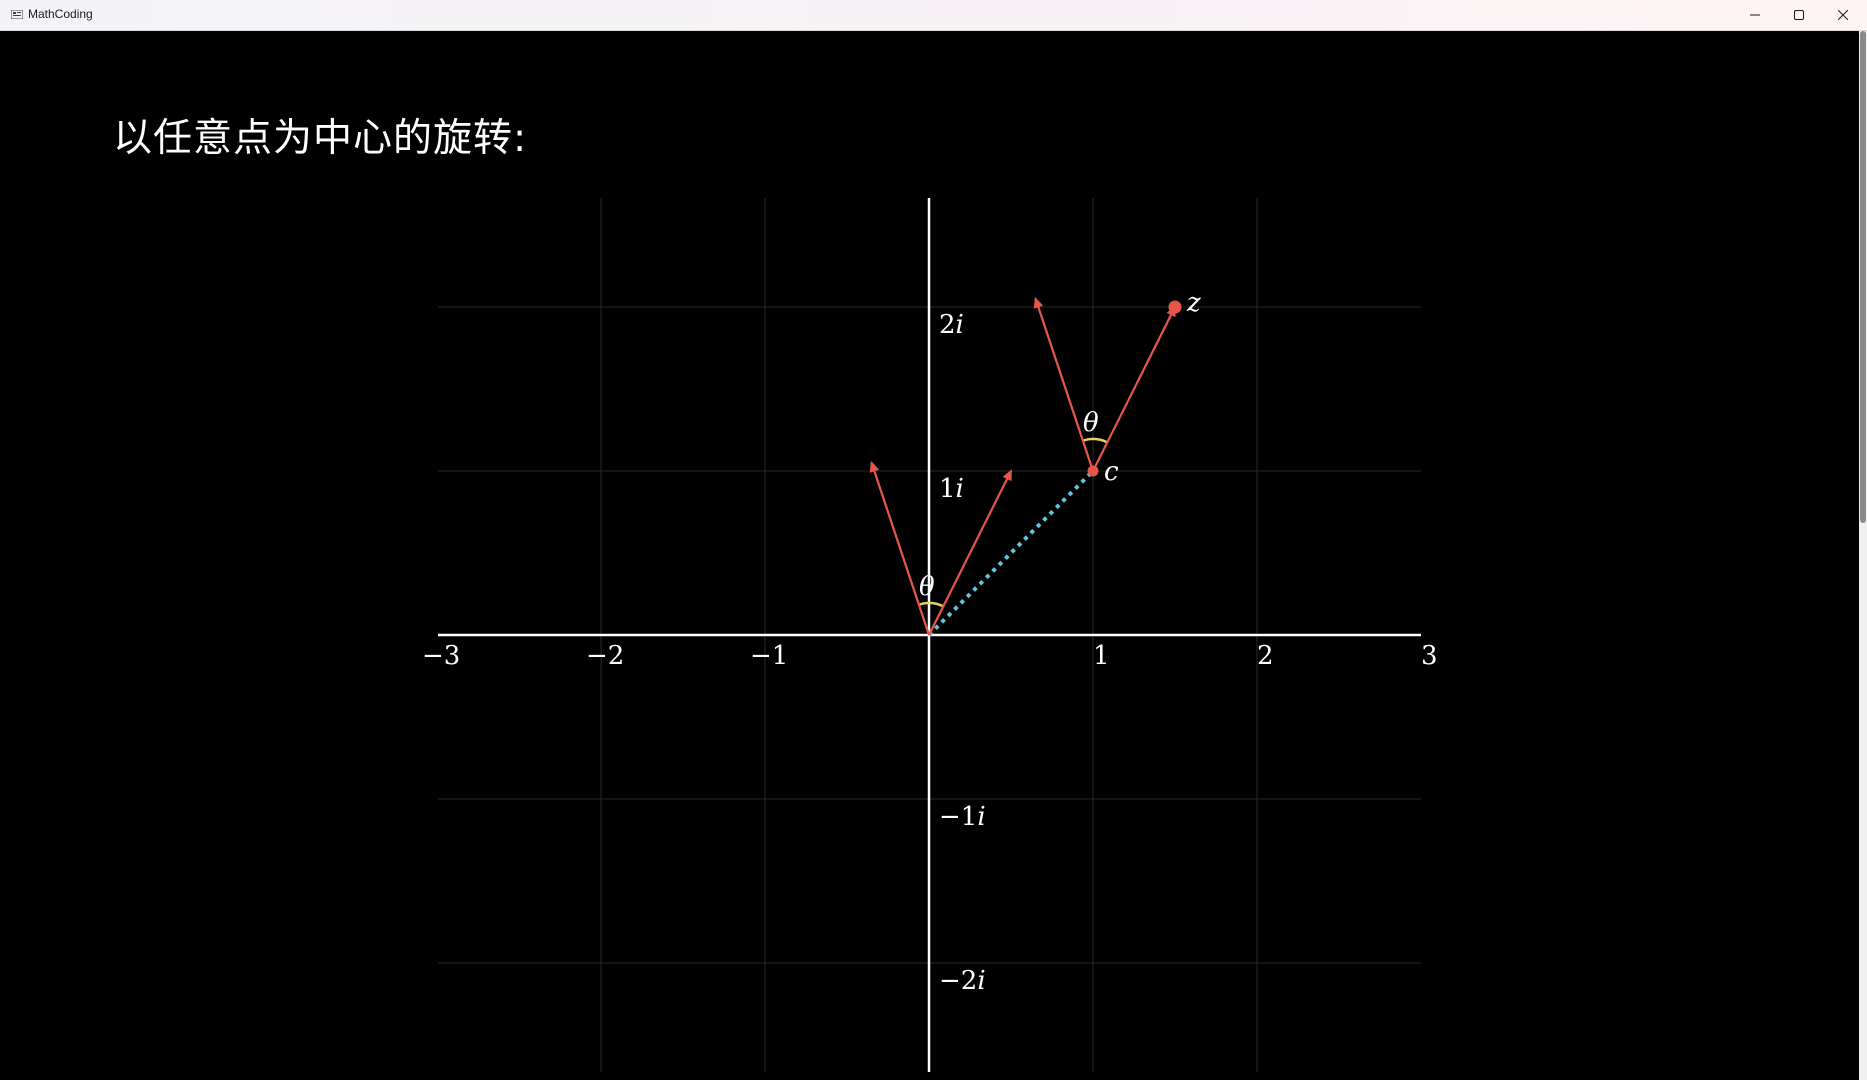 This screenshot has height=1080, width=1867. What do you see at coordinates (951, 489) in the screenshot?
I see `y-tick-label: 1i` at bounding box center [951, 489].